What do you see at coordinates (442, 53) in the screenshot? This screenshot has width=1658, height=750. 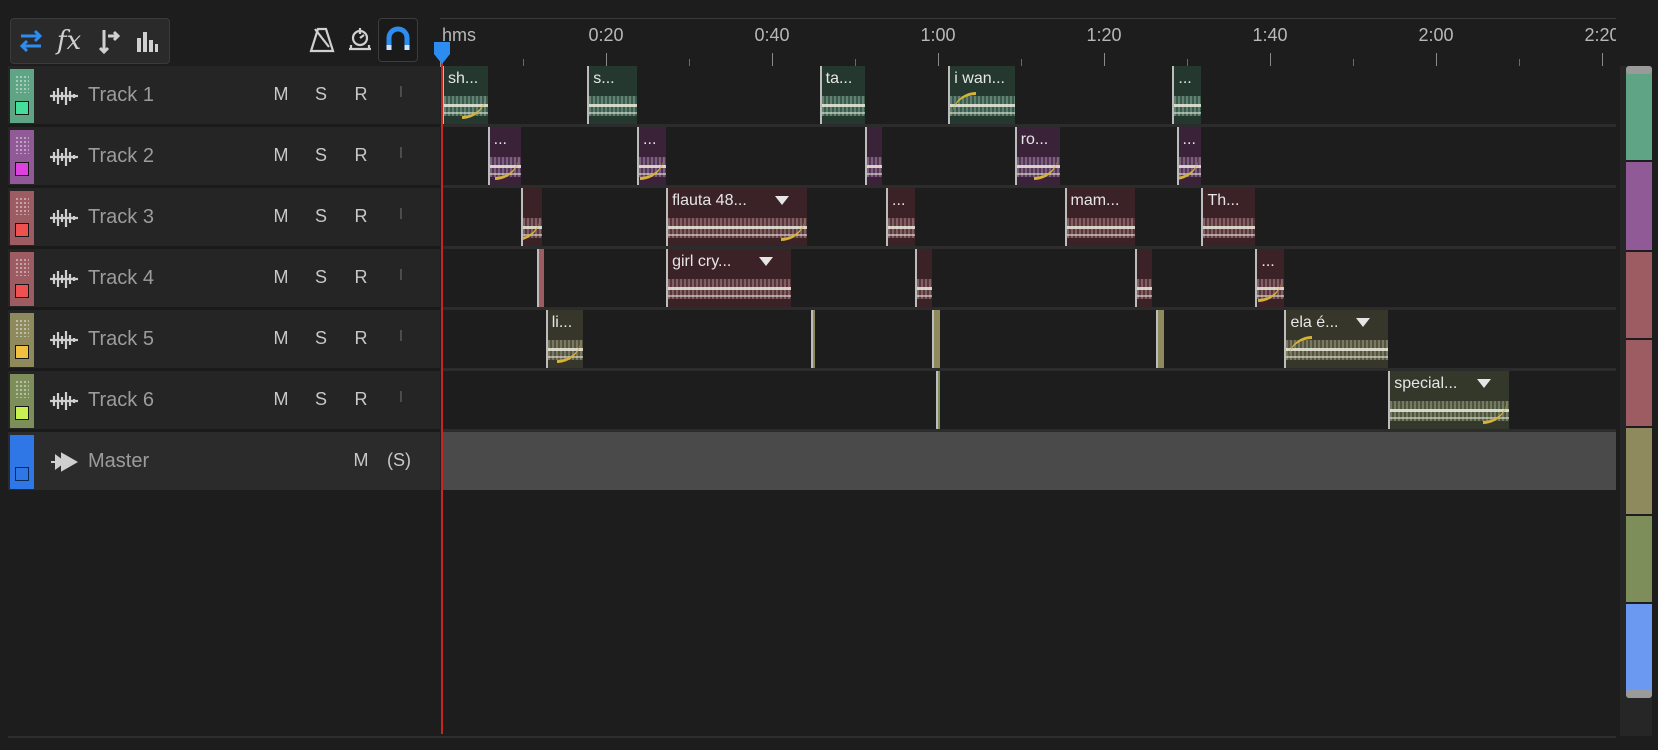 I see `playhead-marker-icon` at bounding box center [442, 53].